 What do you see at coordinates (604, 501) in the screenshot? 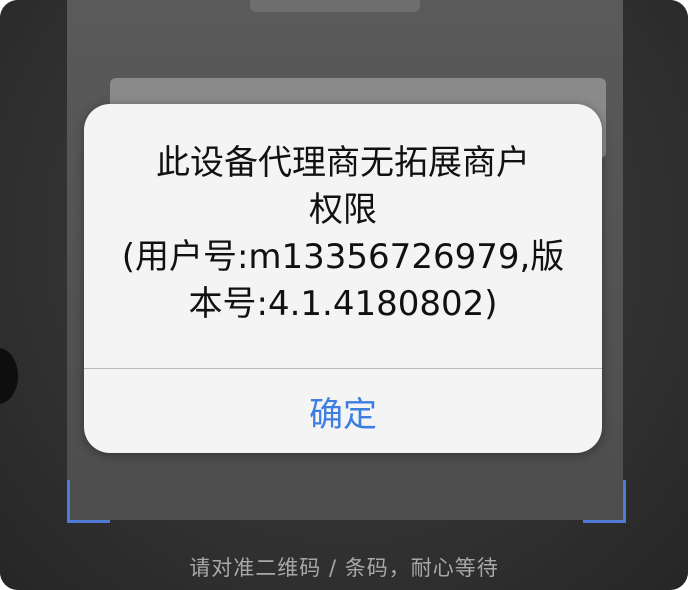
I see `scan-corner-bottom-right` at bounding box center [604, 501].